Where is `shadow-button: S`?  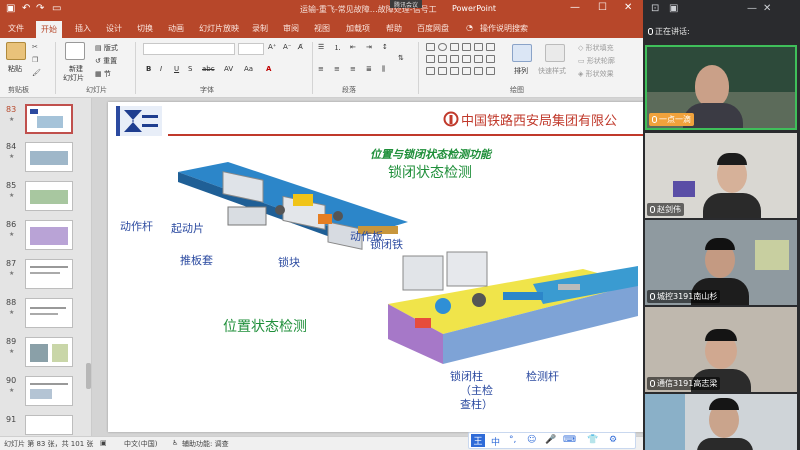
shadow-button: S is located at coordinates (190, 69).